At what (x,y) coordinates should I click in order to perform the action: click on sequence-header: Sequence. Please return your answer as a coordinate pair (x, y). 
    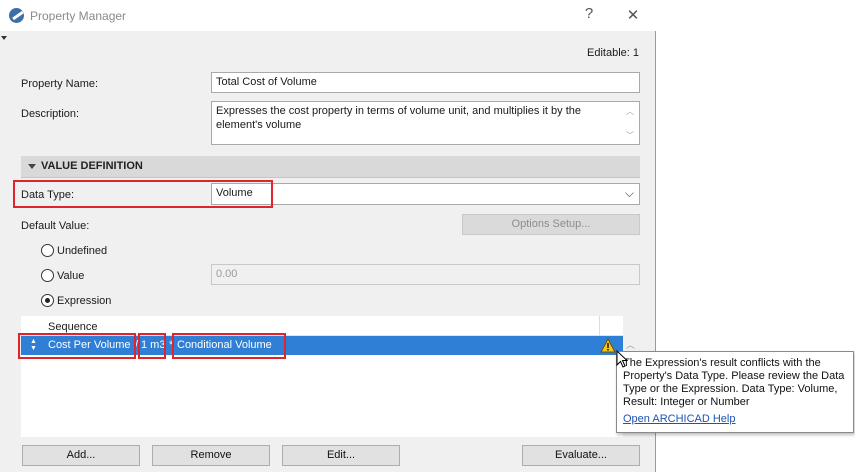
    Looking at the image, I should click on (322, 326).